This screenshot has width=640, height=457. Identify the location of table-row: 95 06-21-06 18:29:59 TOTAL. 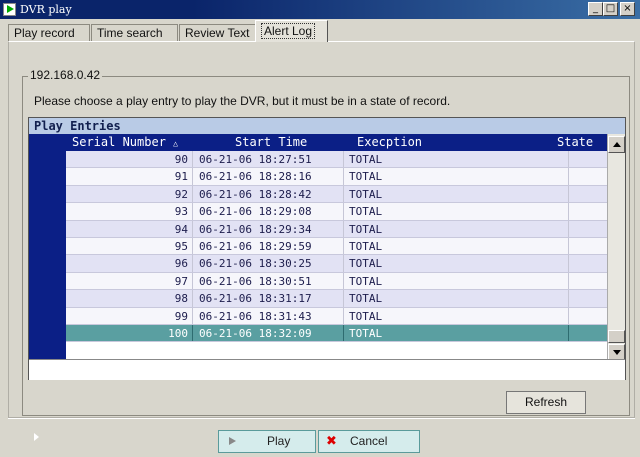
(336, 246).